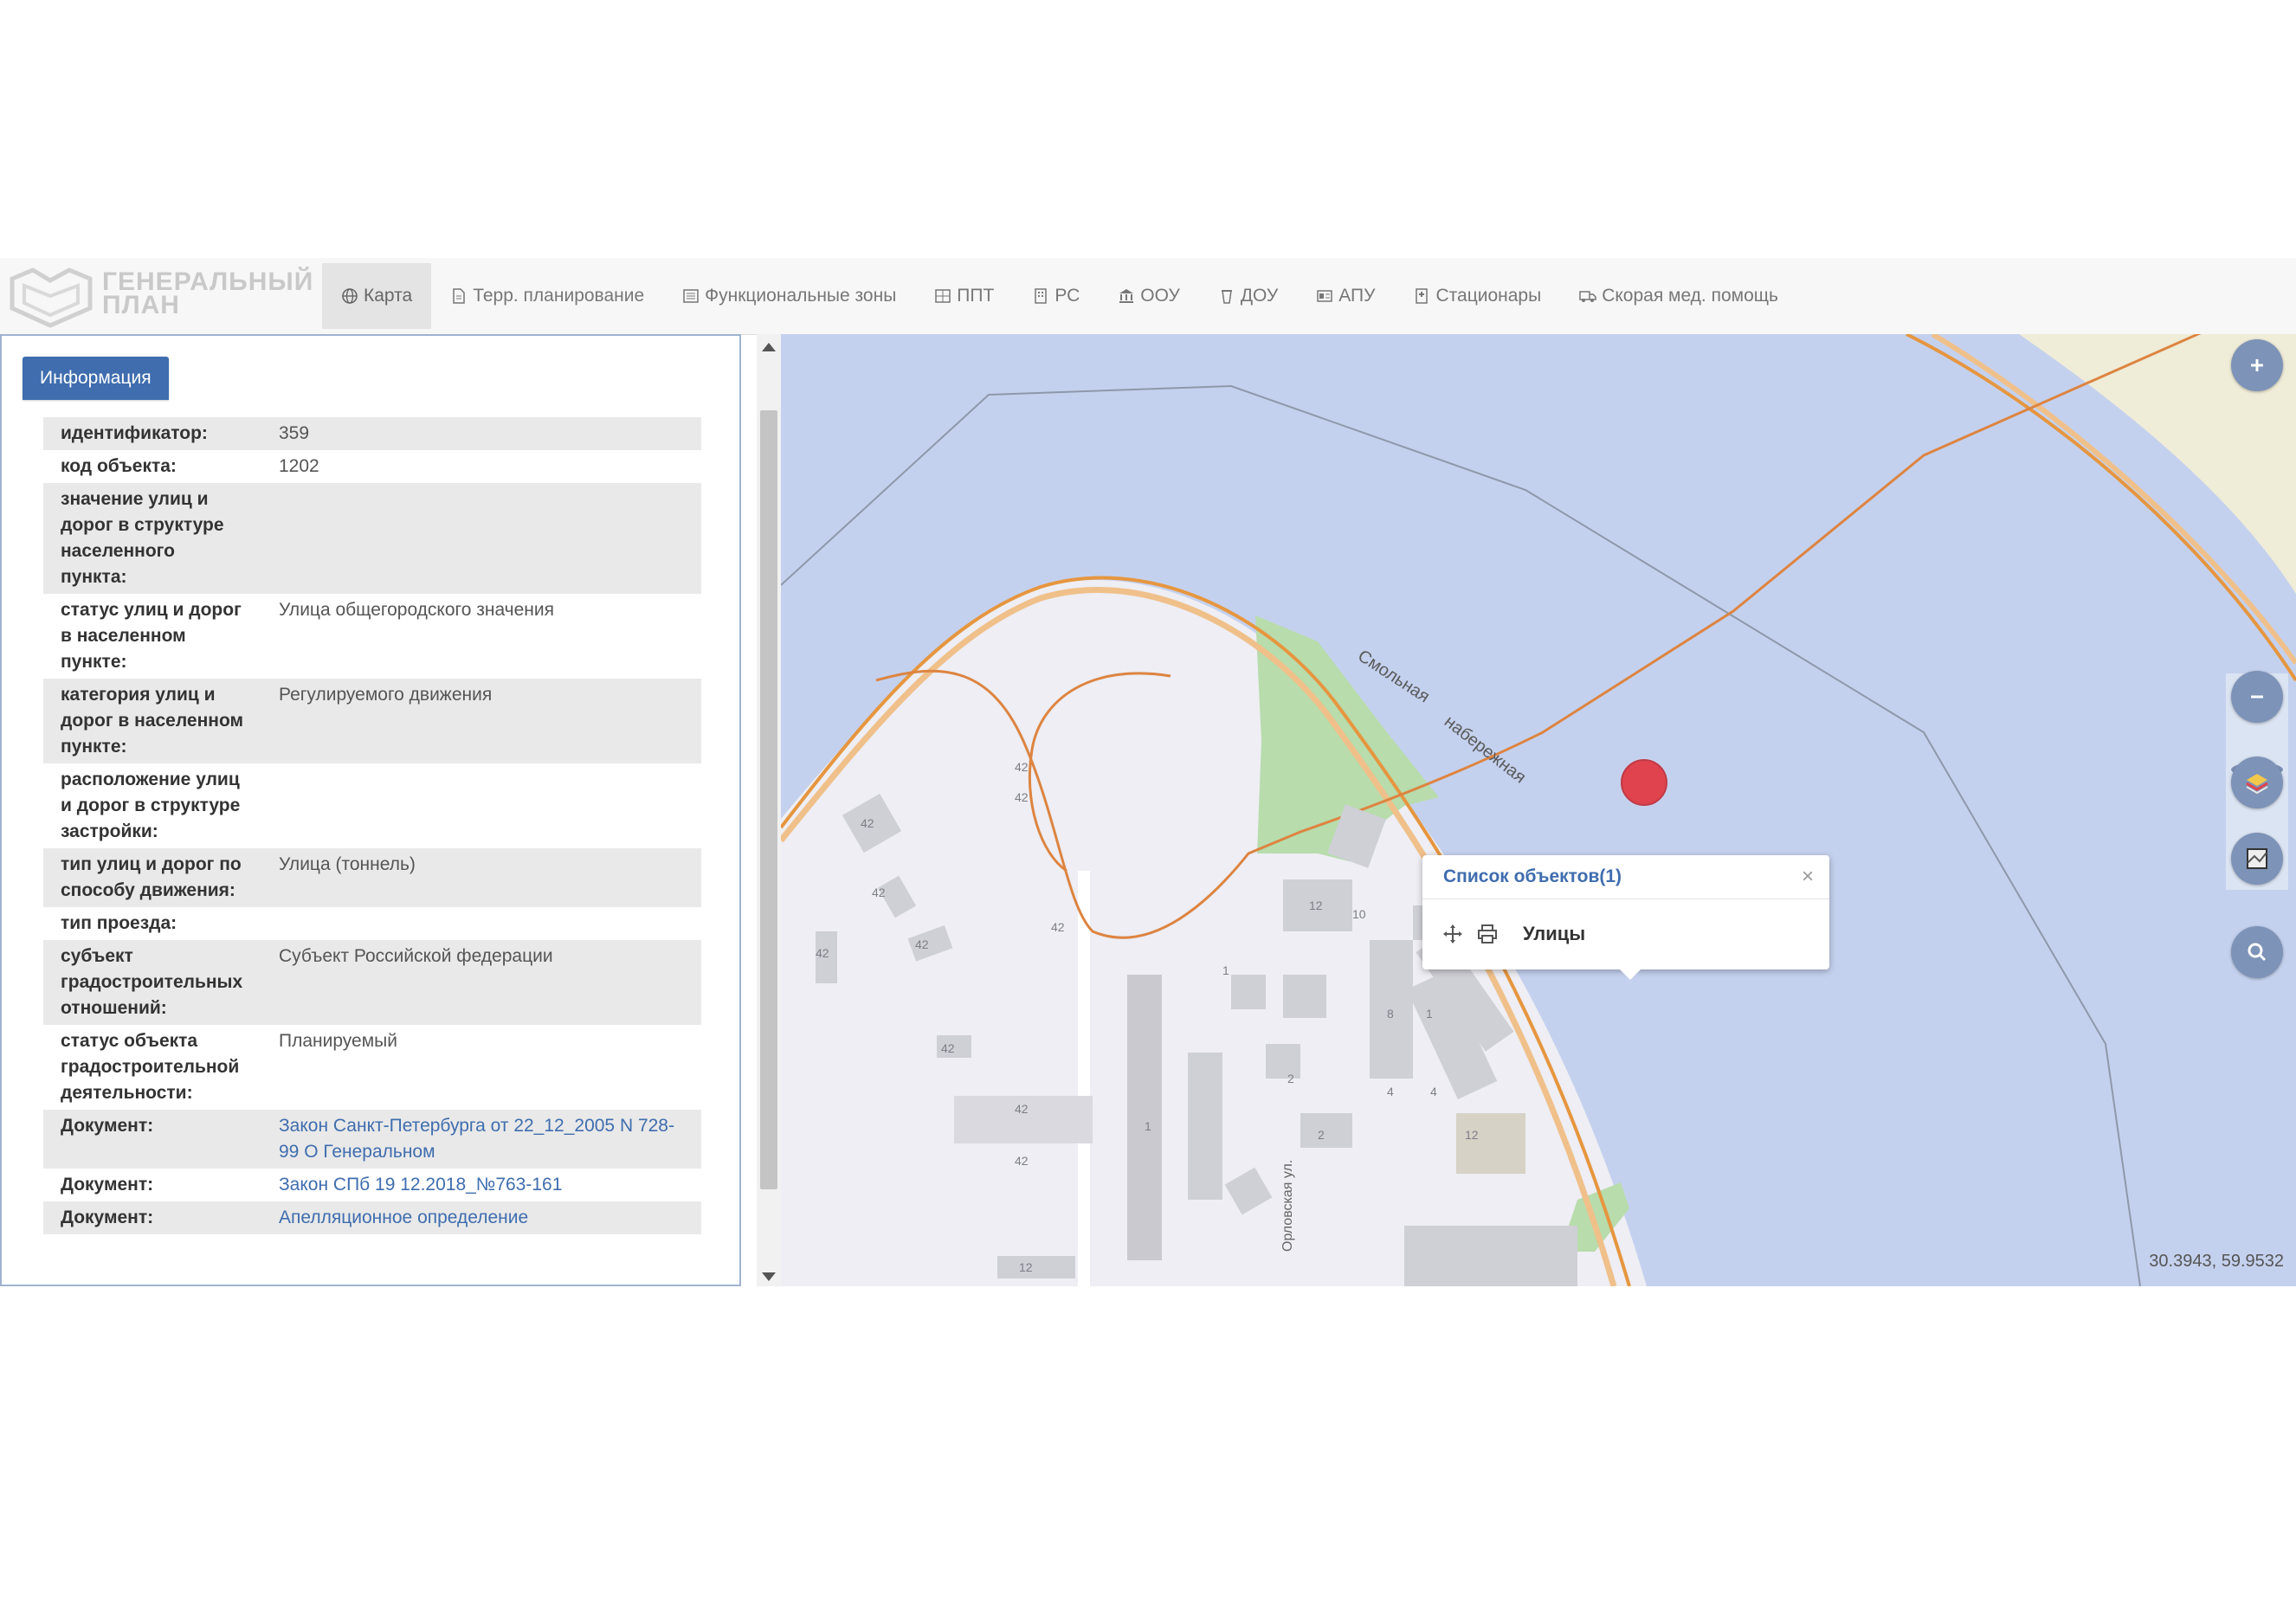 The width and height of the screenshot is (2296, 1623). What do you see at coordinates (2216, 1261) in the screenshot?
I see `coordinates-readout: 30.3943, 59.9532` at bounding box center [2216, 1261].